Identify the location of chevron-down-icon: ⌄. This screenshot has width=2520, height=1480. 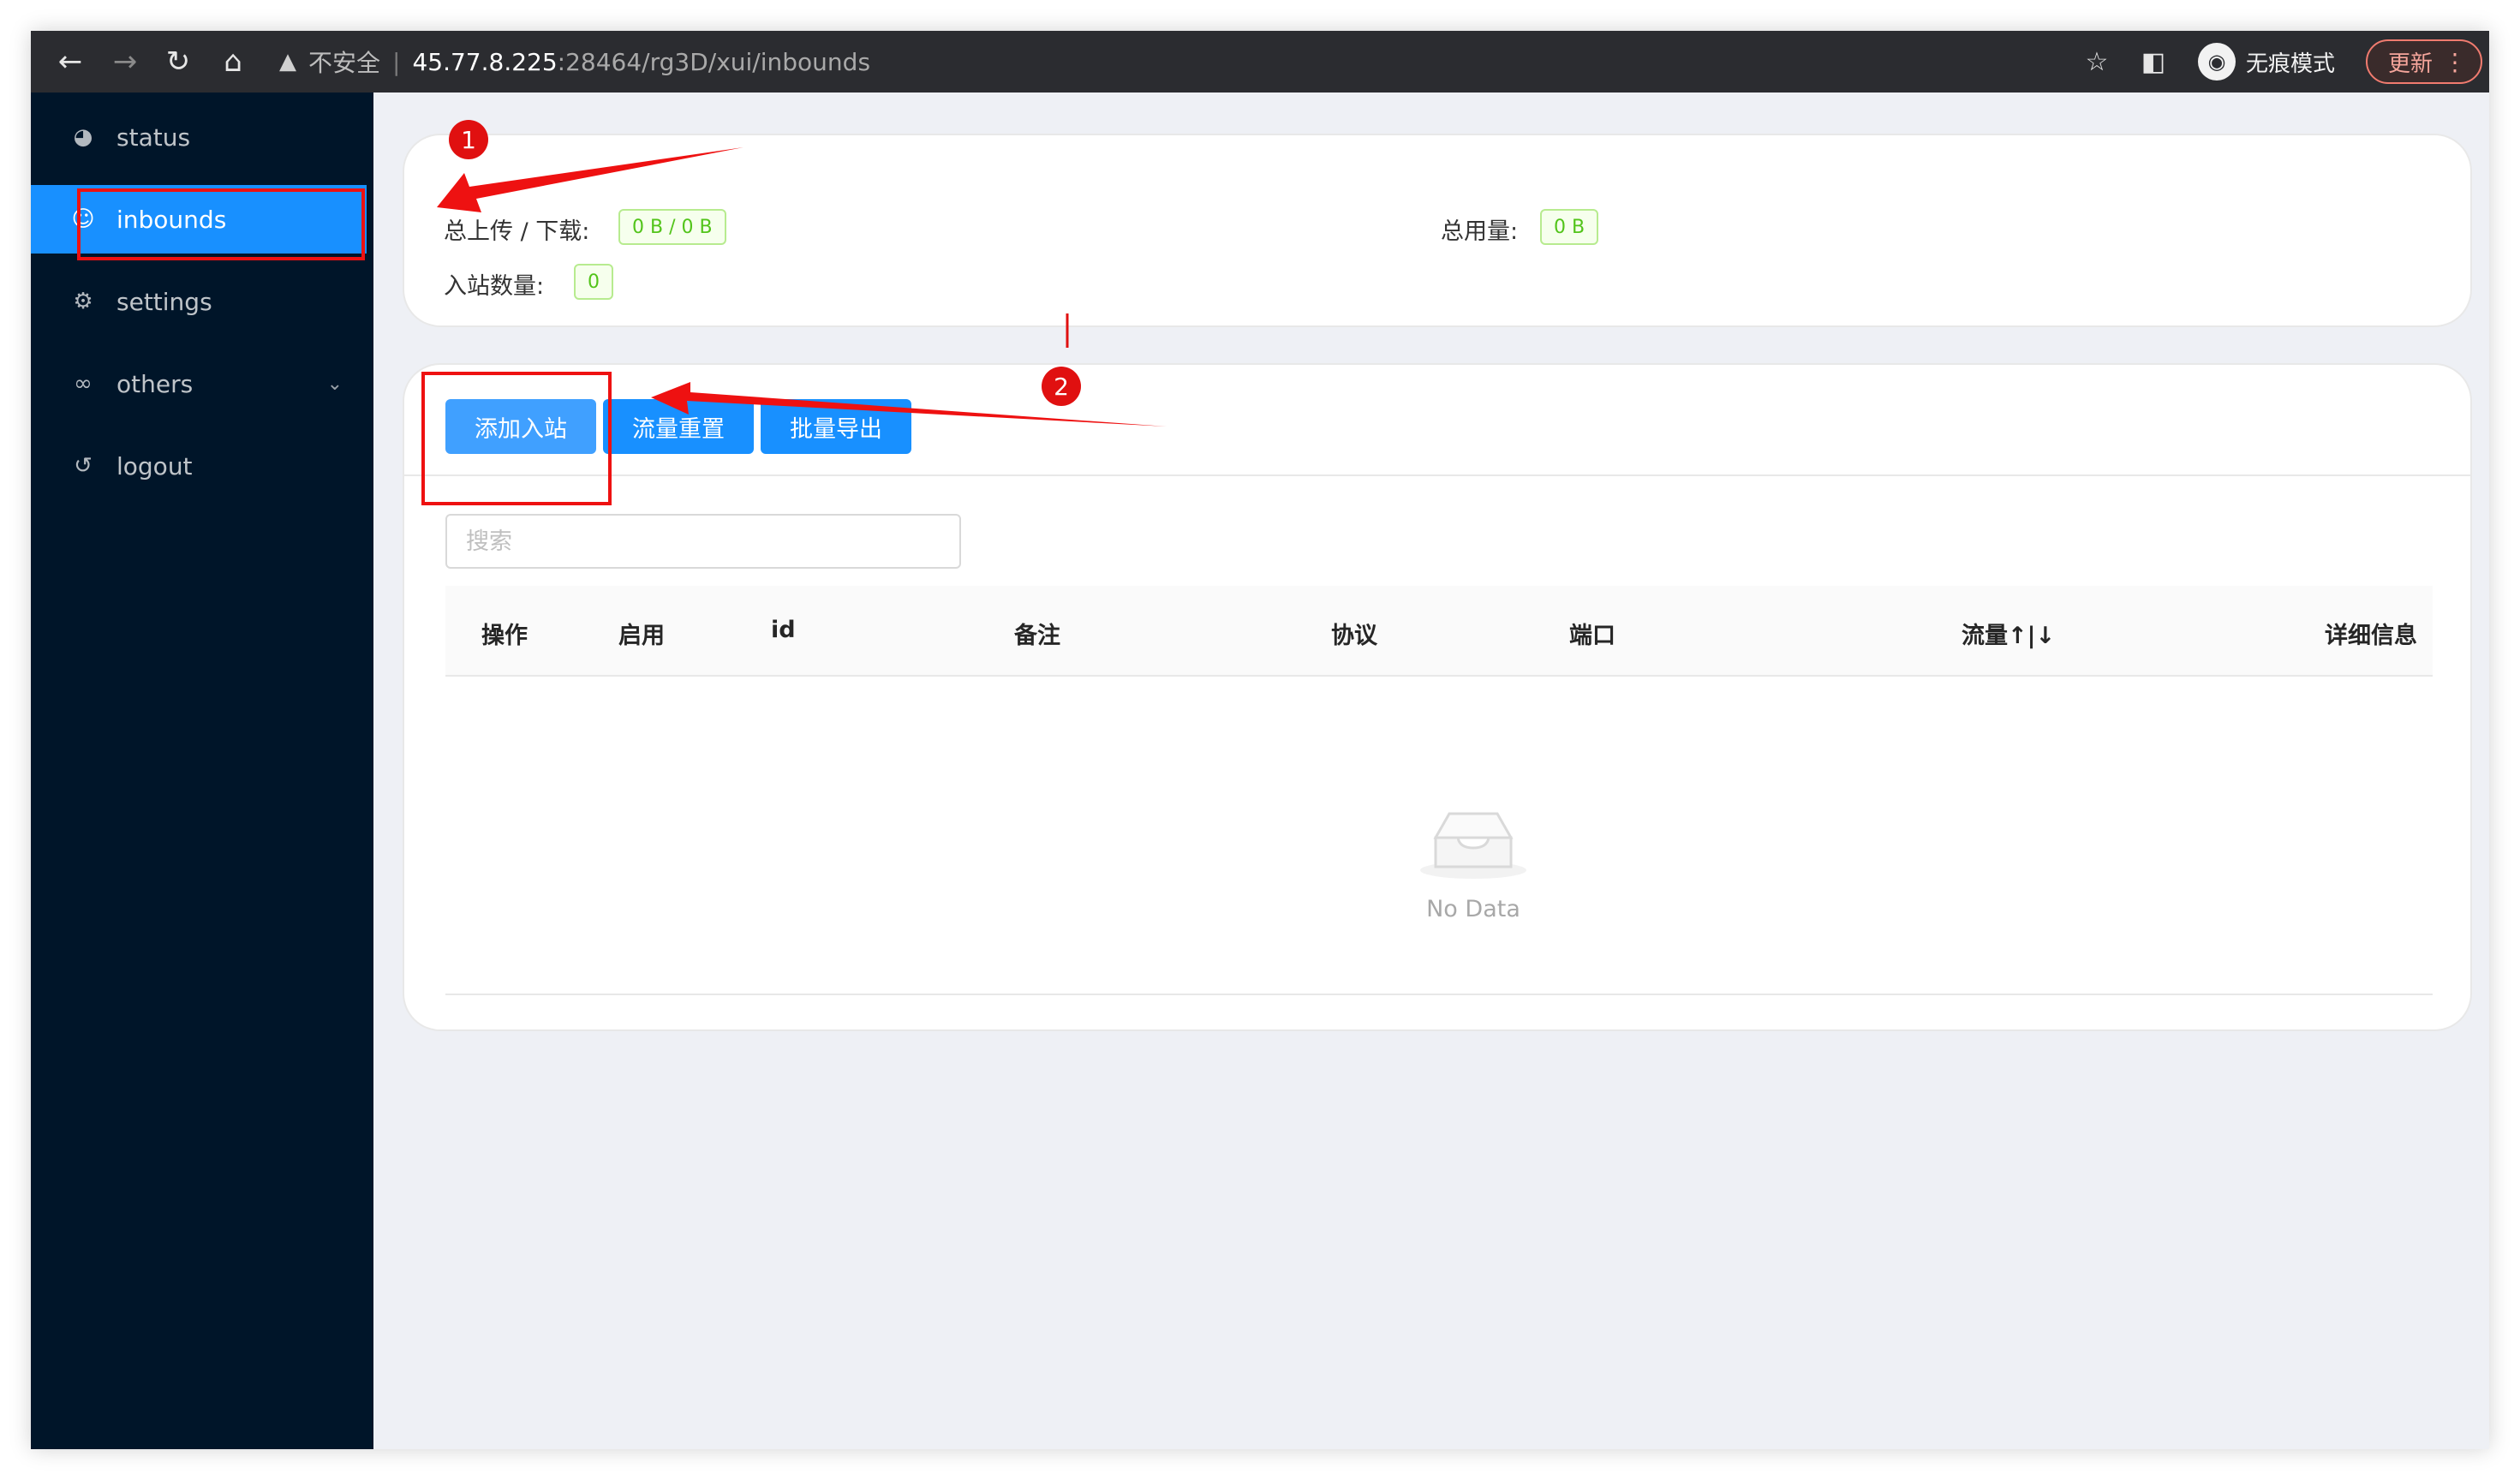
(334, 384).